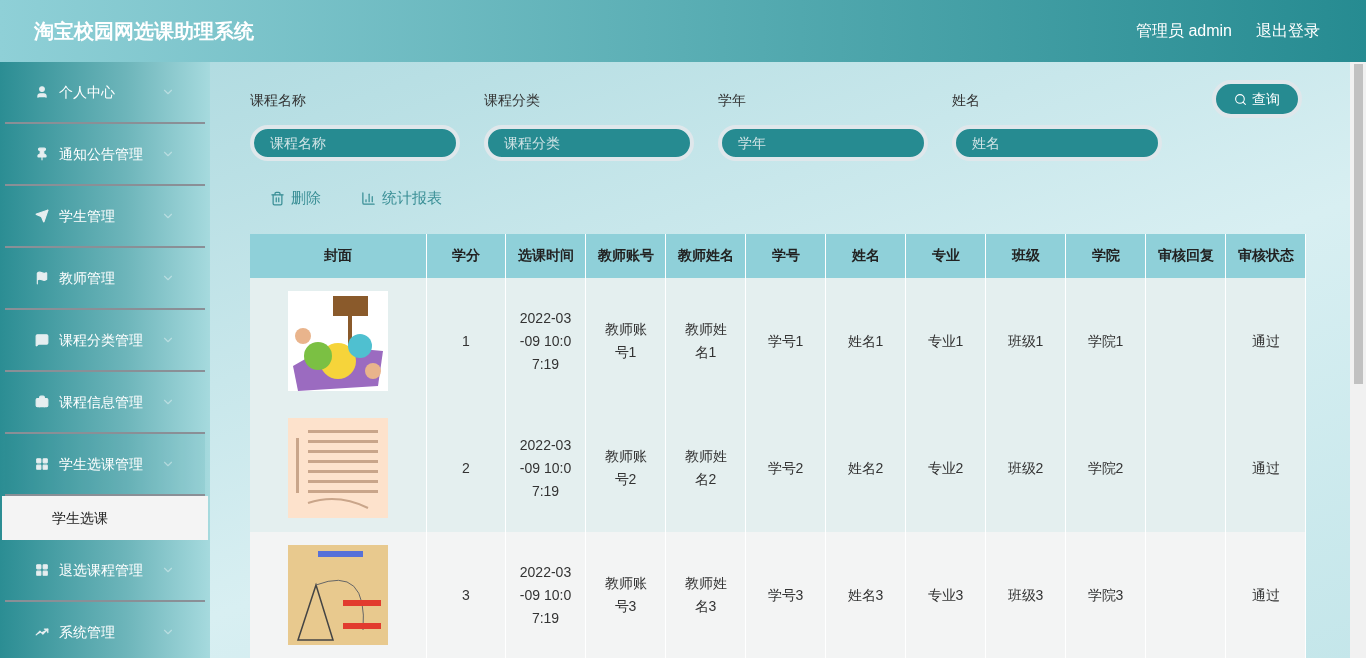  I want to click on logout-link: 退出登录, so click(1288, 31).